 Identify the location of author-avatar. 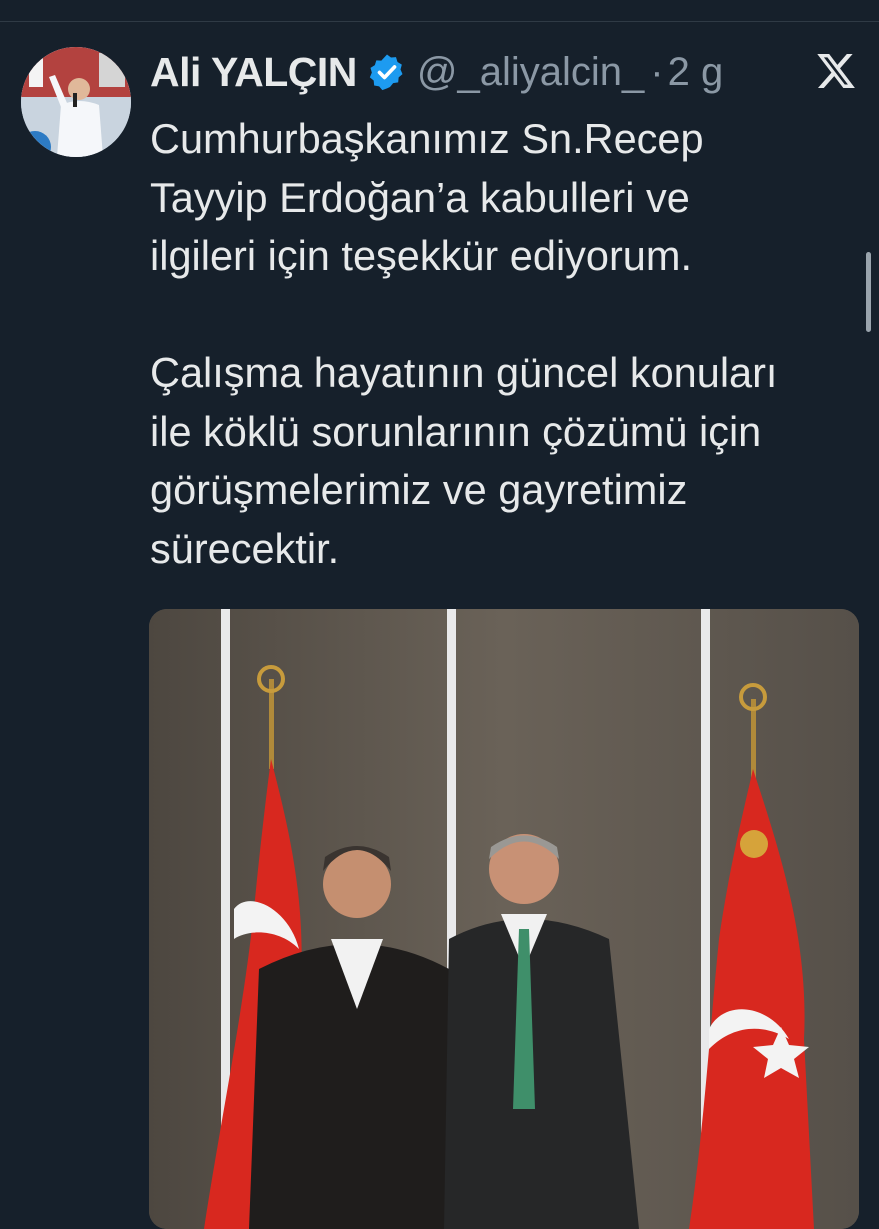
(76, 102).